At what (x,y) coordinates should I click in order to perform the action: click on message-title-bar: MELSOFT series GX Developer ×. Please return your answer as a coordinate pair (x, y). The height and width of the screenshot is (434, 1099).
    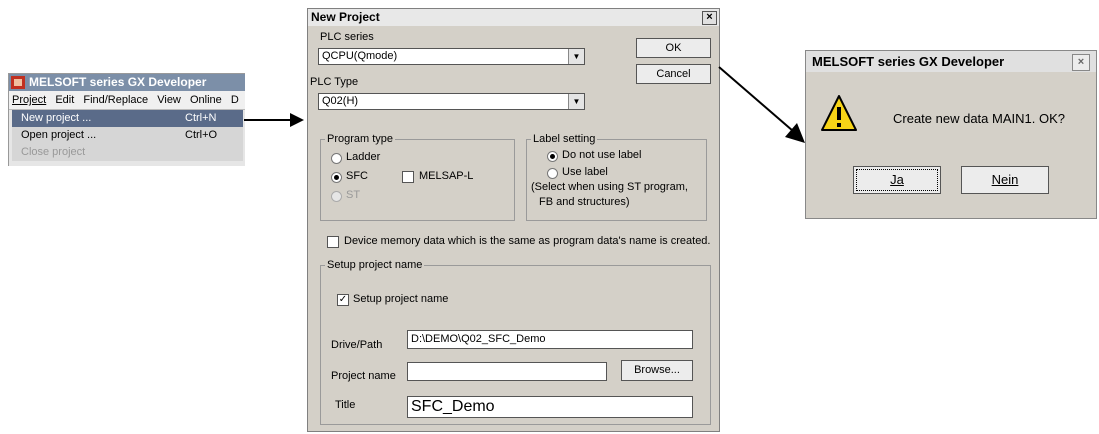
    Looking at the image, I should click on (951, 61).